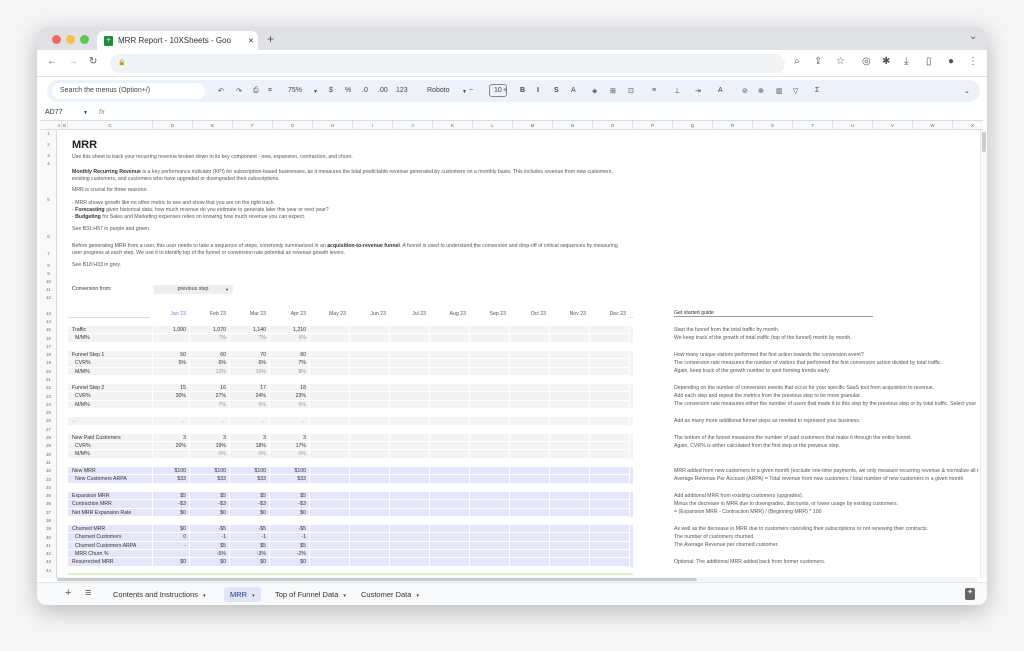 This screenshot has height=651, width=1024. I want to click on table-cell: 30%, so click(170, 396).